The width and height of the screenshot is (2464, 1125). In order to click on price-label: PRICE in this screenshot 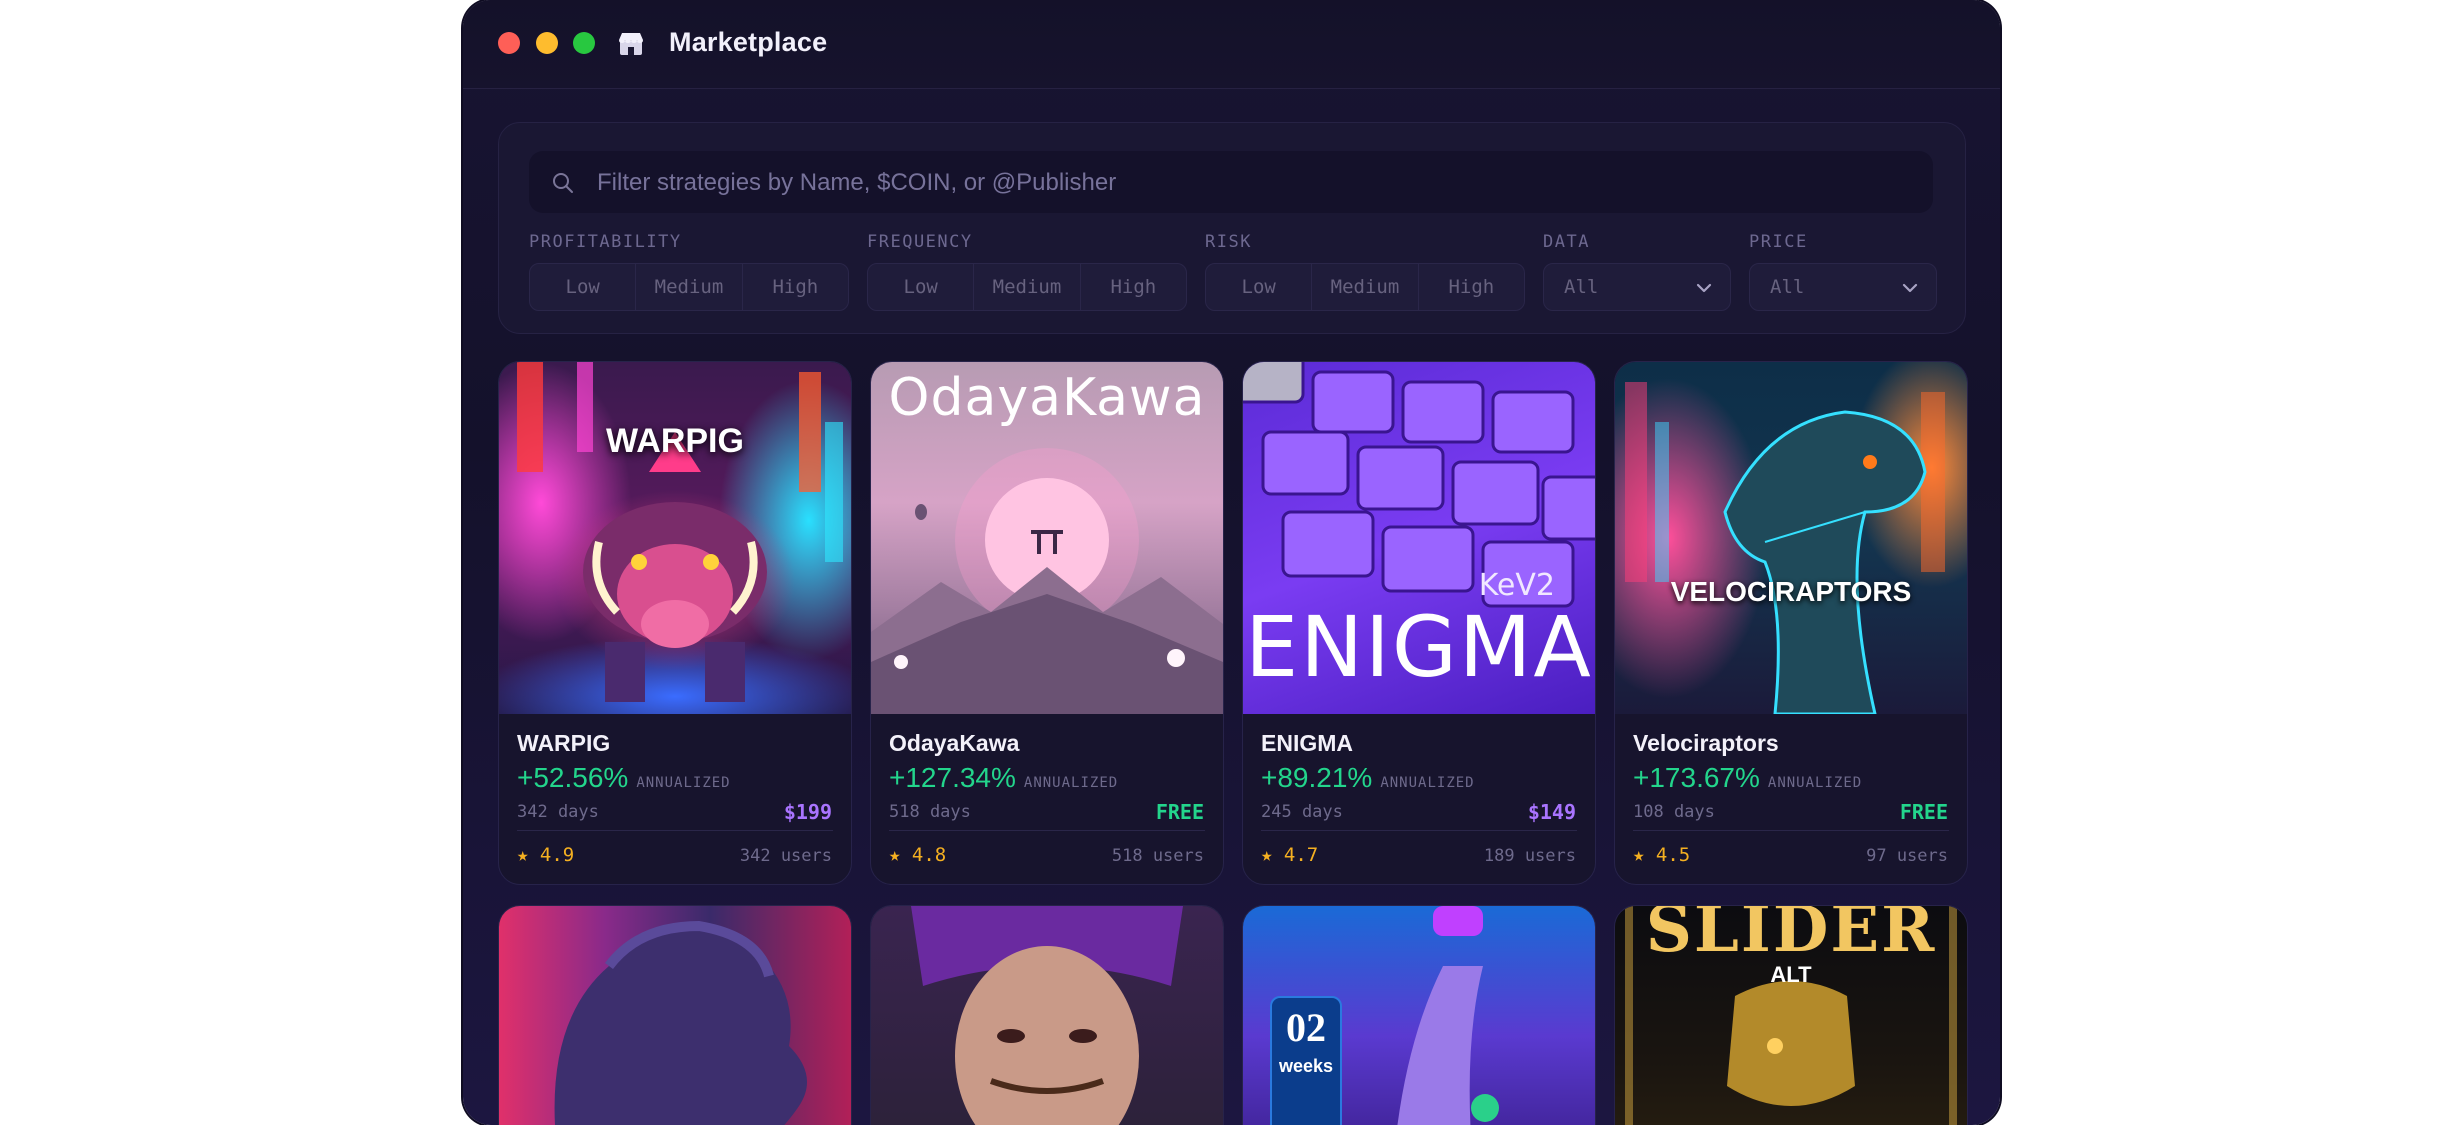, I will do `click(1778, 242)`.